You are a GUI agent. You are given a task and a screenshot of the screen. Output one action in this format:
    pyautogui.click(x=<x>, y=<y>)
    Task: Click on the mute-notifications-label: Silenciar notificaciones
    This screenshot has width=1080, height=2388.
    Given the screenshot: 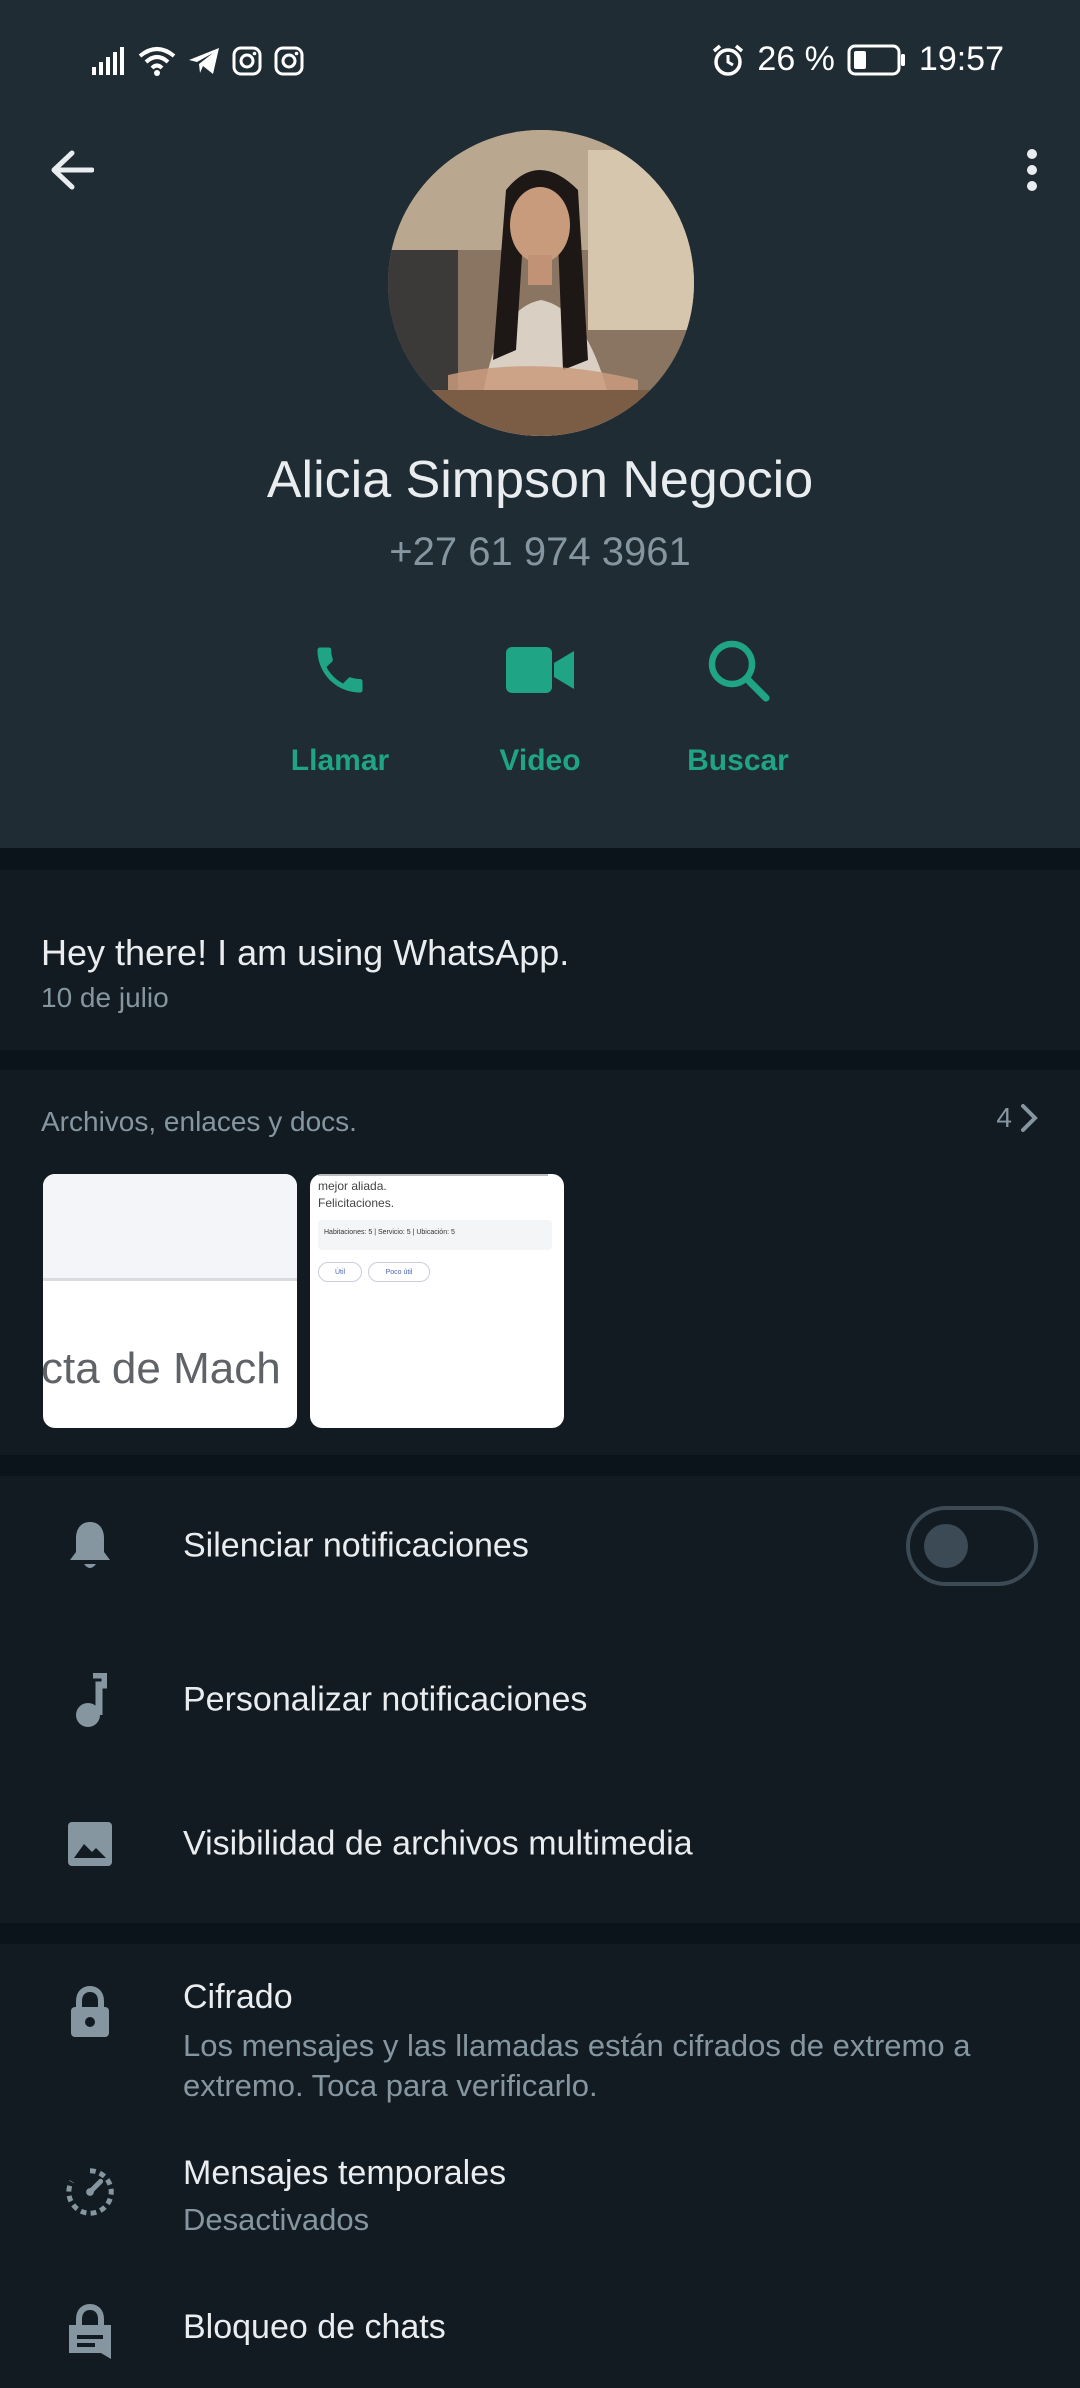 What is the action you would take?
    pyautogui.click(x=356, y=1545)
    